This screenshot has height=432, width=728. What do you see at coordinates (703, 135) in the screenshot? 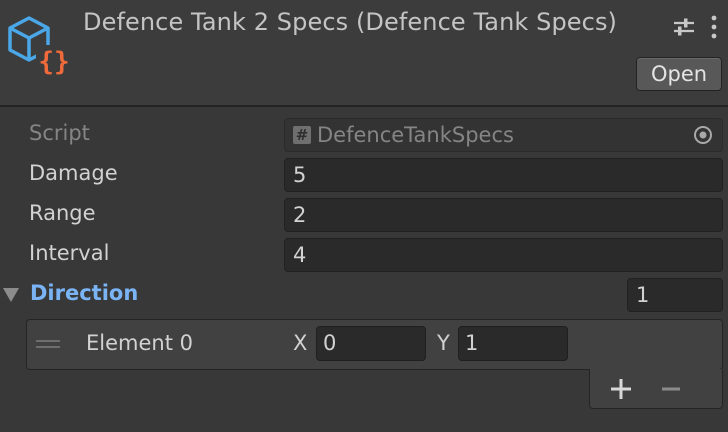
I see `object-picker-icon` at bounding box center [703, 135].